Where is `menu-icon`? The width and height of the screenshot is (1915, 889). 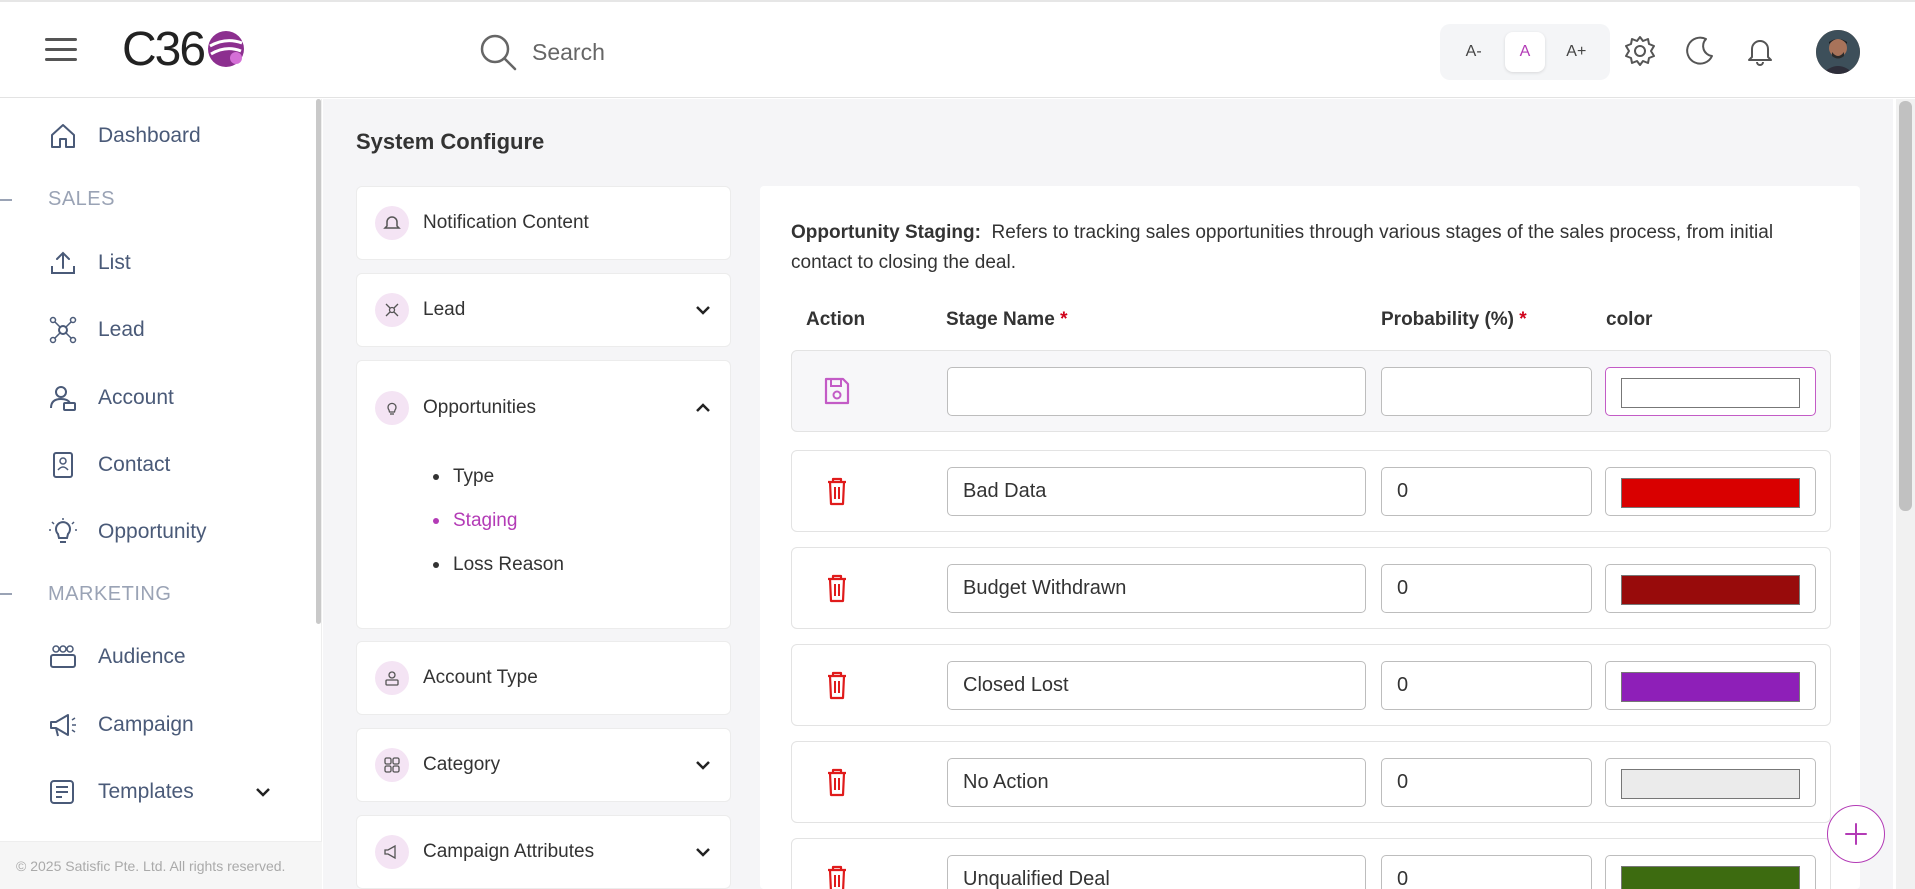 menu-icon is located at coordinates (61, 50).